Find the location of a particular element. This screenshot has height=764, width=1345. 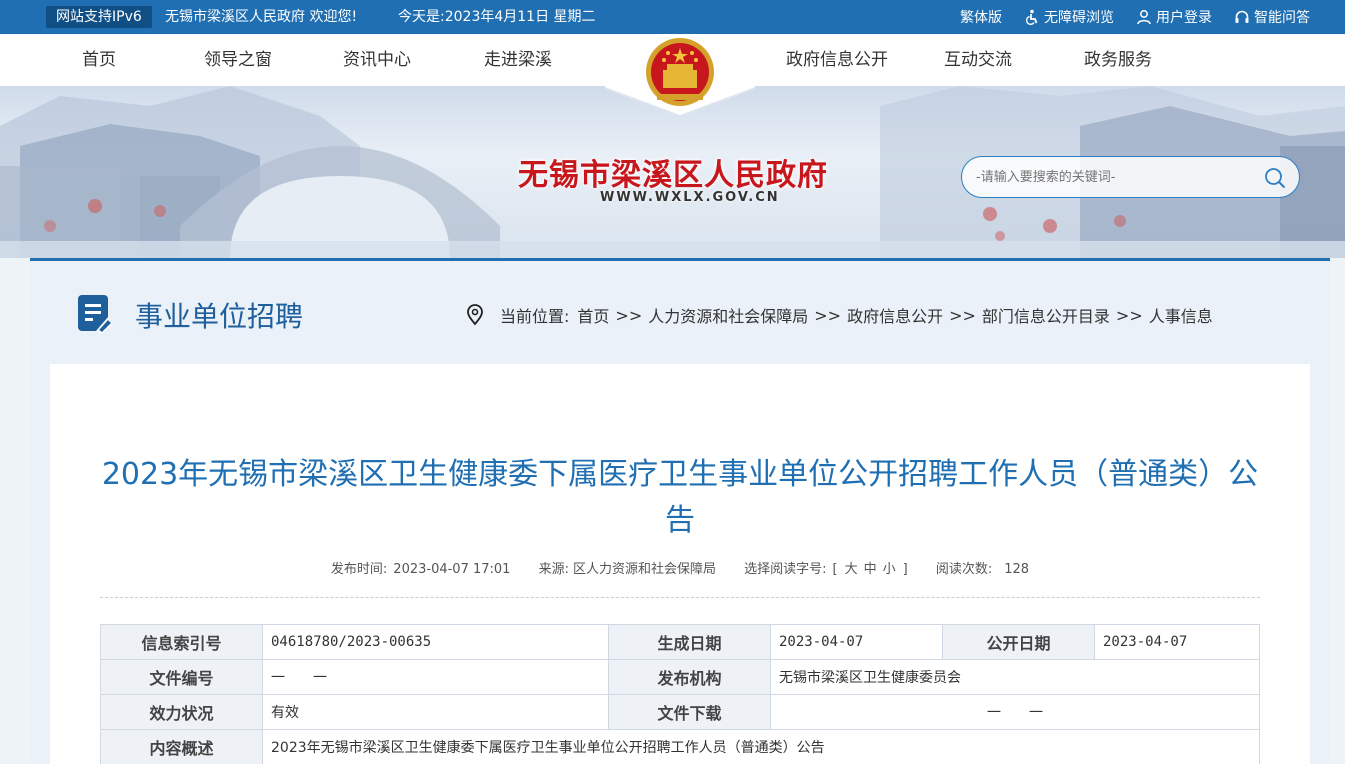

ipv6-badge: 网站支持IPv6 is located at coordinates (99, 17).